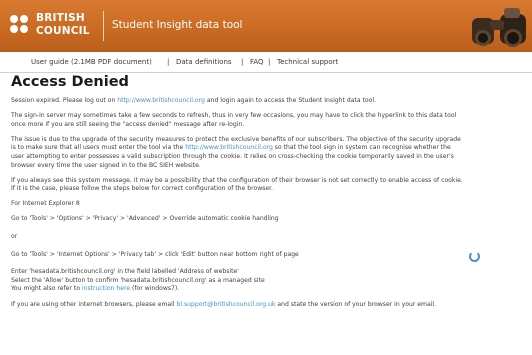  What do you see at coordinates (91, 62) in the screenshot?
I see `nav-user-guide-link: User guide (2.1MB PDF document)` at bounding box center [91, 62].